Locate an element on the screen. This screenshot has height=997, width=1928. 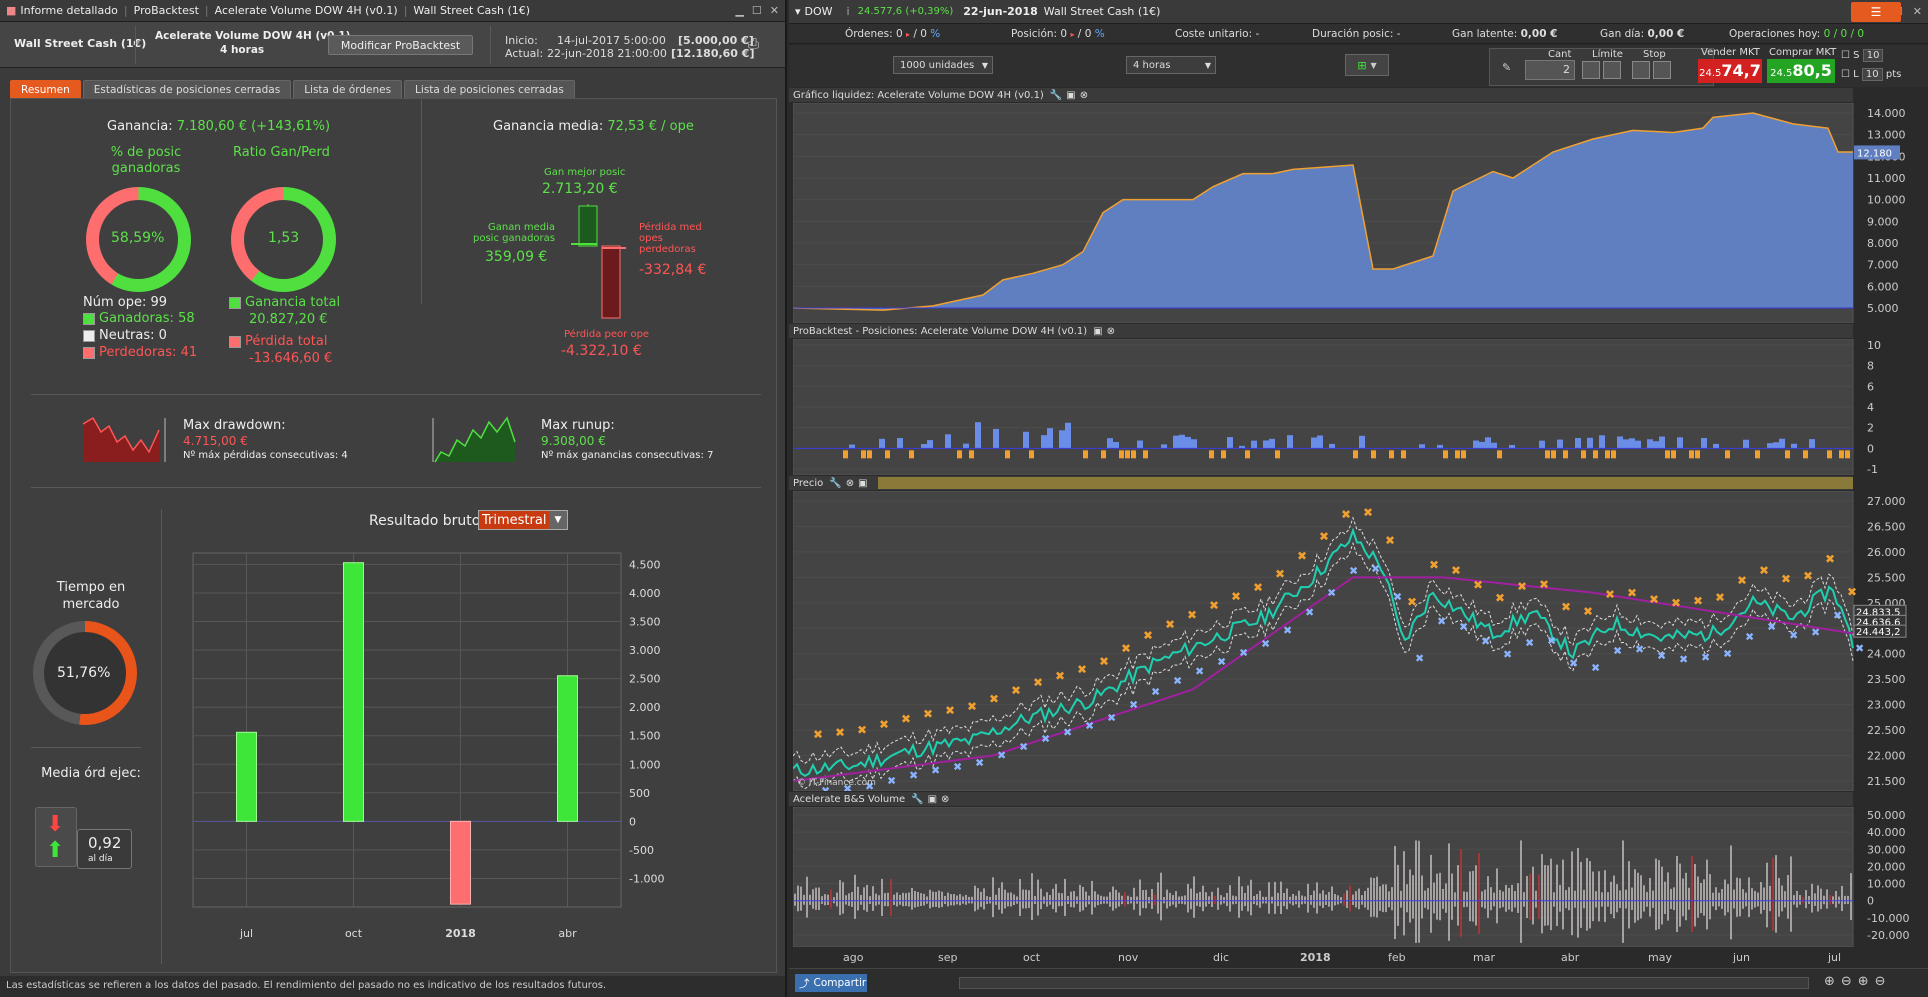
chart-close-icon: ✕ is located at coordinates (1917, 11).